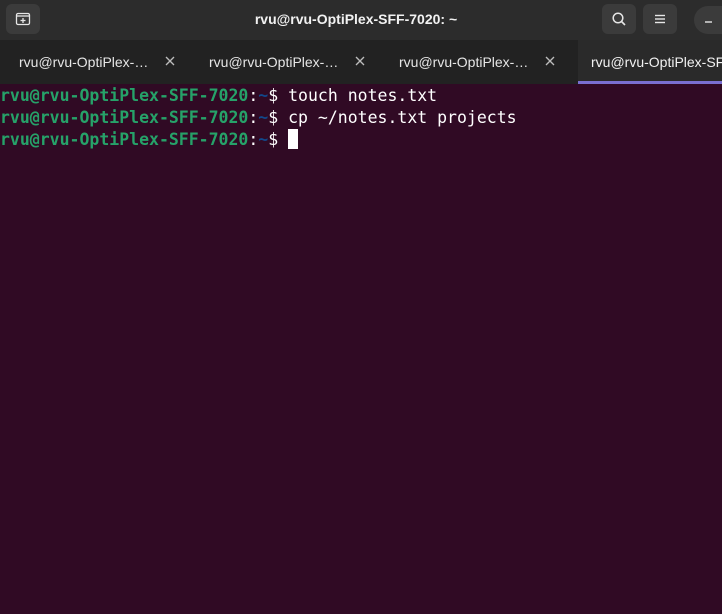 This screenshot has height=614, width=722. I want to click on tab-1: rvu@rvu-OptiPlex-SFF-7020: ~, so click(95, 62).